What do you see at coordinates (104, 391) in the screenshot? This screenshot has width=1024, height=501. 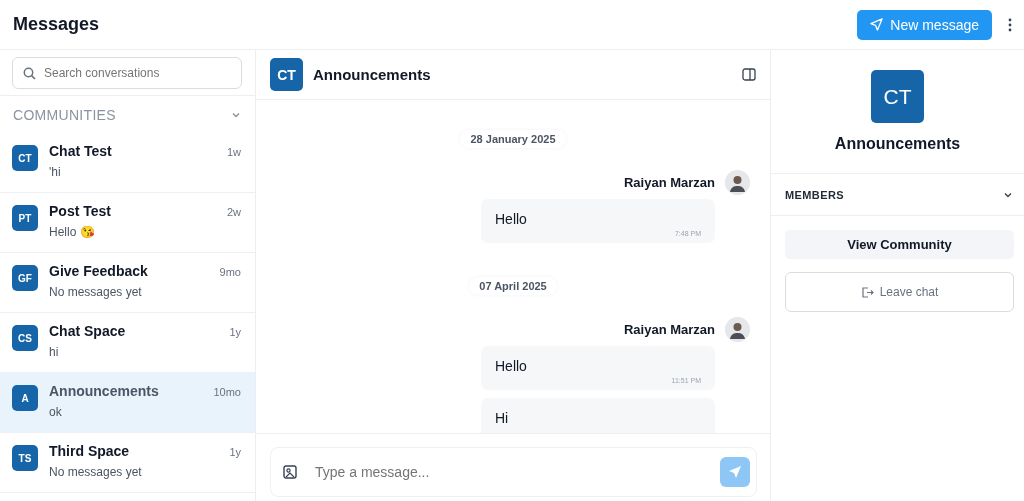 I see `conversation-name: Announcements` at bounding box center [104, 391].